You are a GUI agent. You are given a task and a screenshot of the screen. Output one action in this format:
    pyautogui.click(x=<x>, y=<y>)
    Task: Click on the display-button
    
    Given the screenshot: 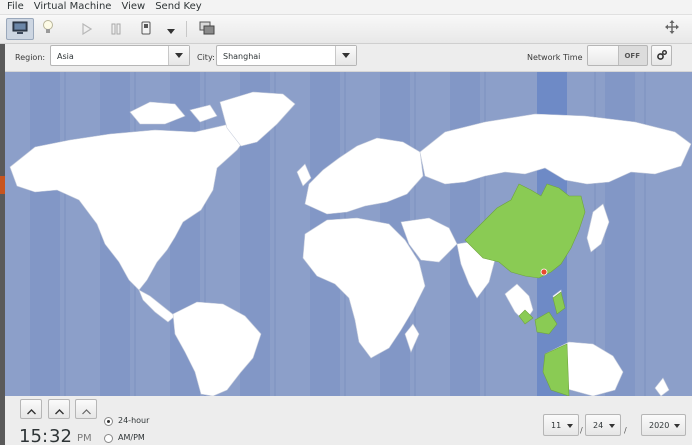 What is the action you would take?
    pyautogui.click(x=20, y=29)
    